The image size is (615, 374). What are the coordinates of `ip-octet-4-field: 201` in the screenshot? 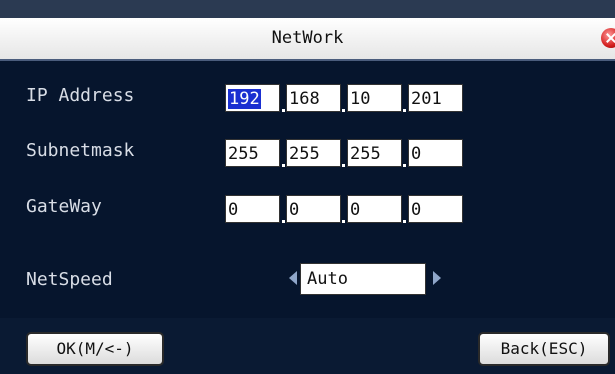 It's located at (435, 98).